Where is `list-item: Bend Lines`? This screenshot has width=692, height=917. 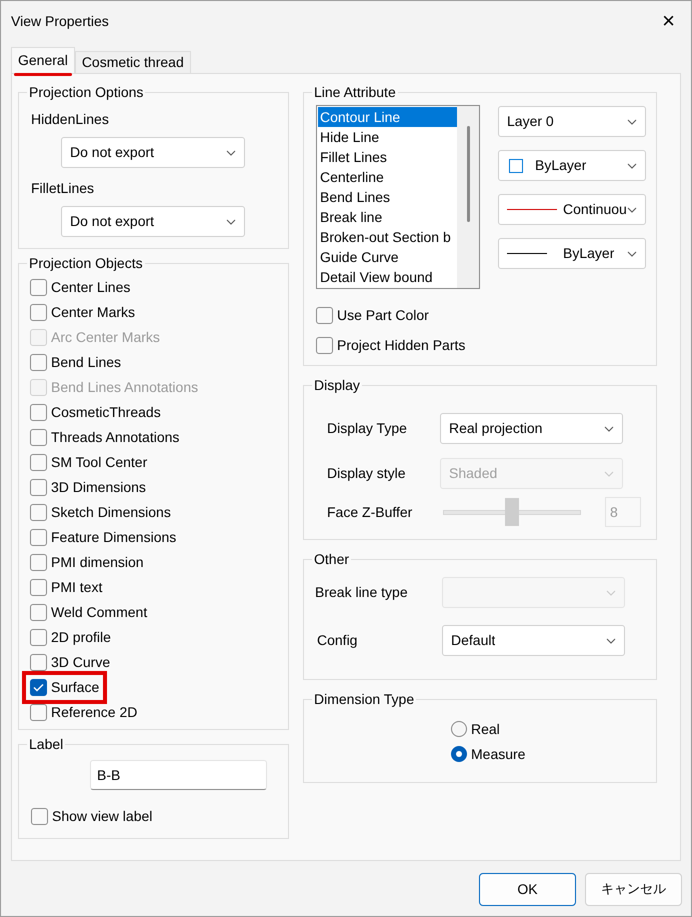
list-item: Bend Lines is located at coordinates (387, 197).